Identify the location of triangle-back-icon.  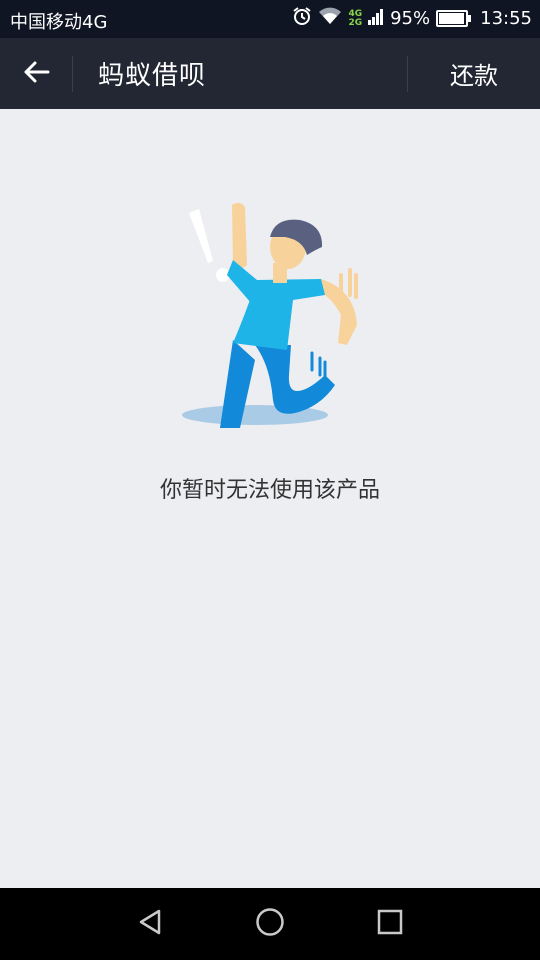
(150, 924).